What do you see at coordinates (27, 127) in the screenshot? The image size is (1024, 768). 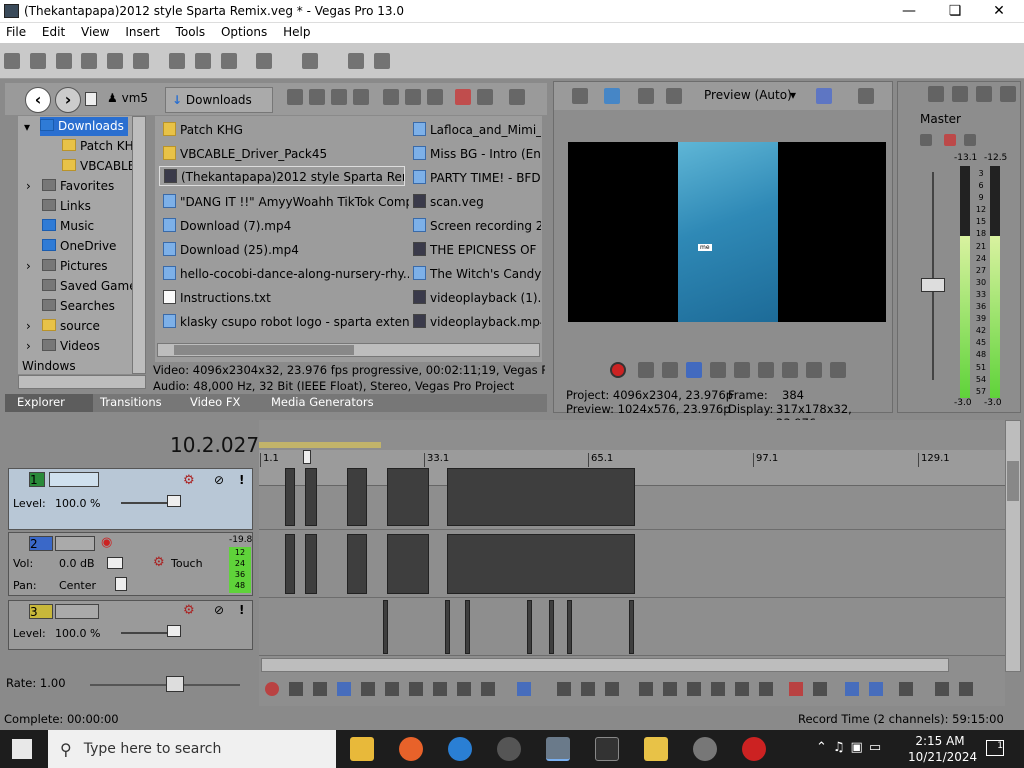 I see `expand-arrow-icon: ▾` at bounding box center [27, 127].